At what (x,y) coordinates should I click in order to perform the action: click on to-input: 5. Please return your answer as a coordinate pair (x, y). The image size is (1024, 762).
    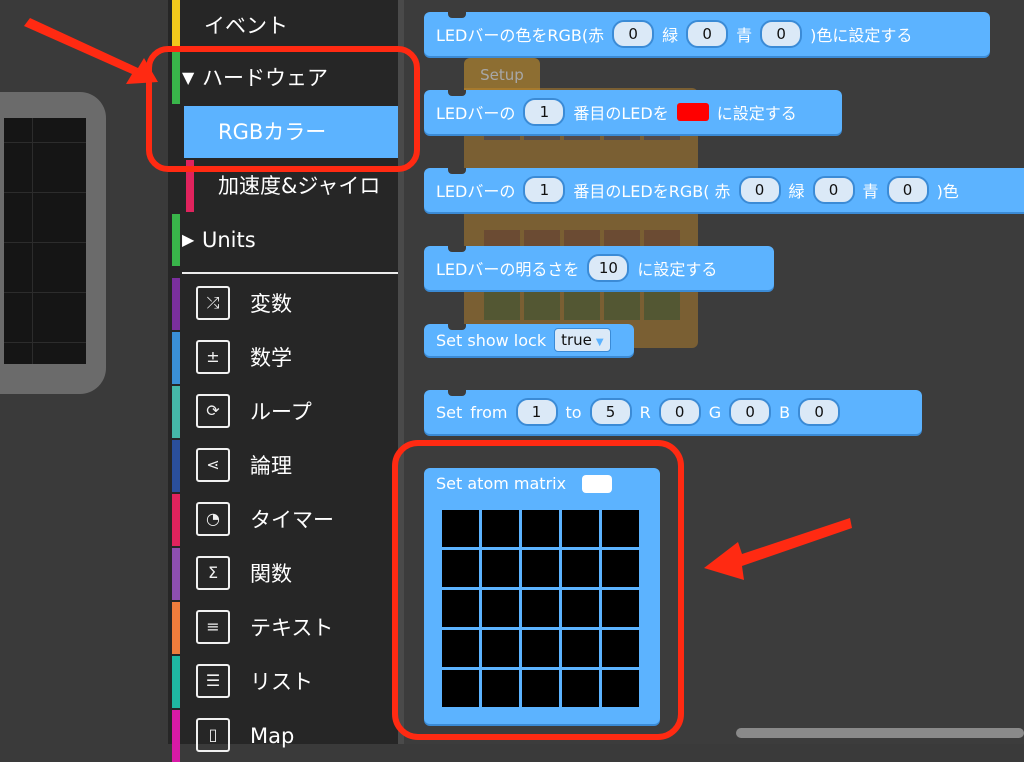
    Looking at the image, I should click on (610, 412).